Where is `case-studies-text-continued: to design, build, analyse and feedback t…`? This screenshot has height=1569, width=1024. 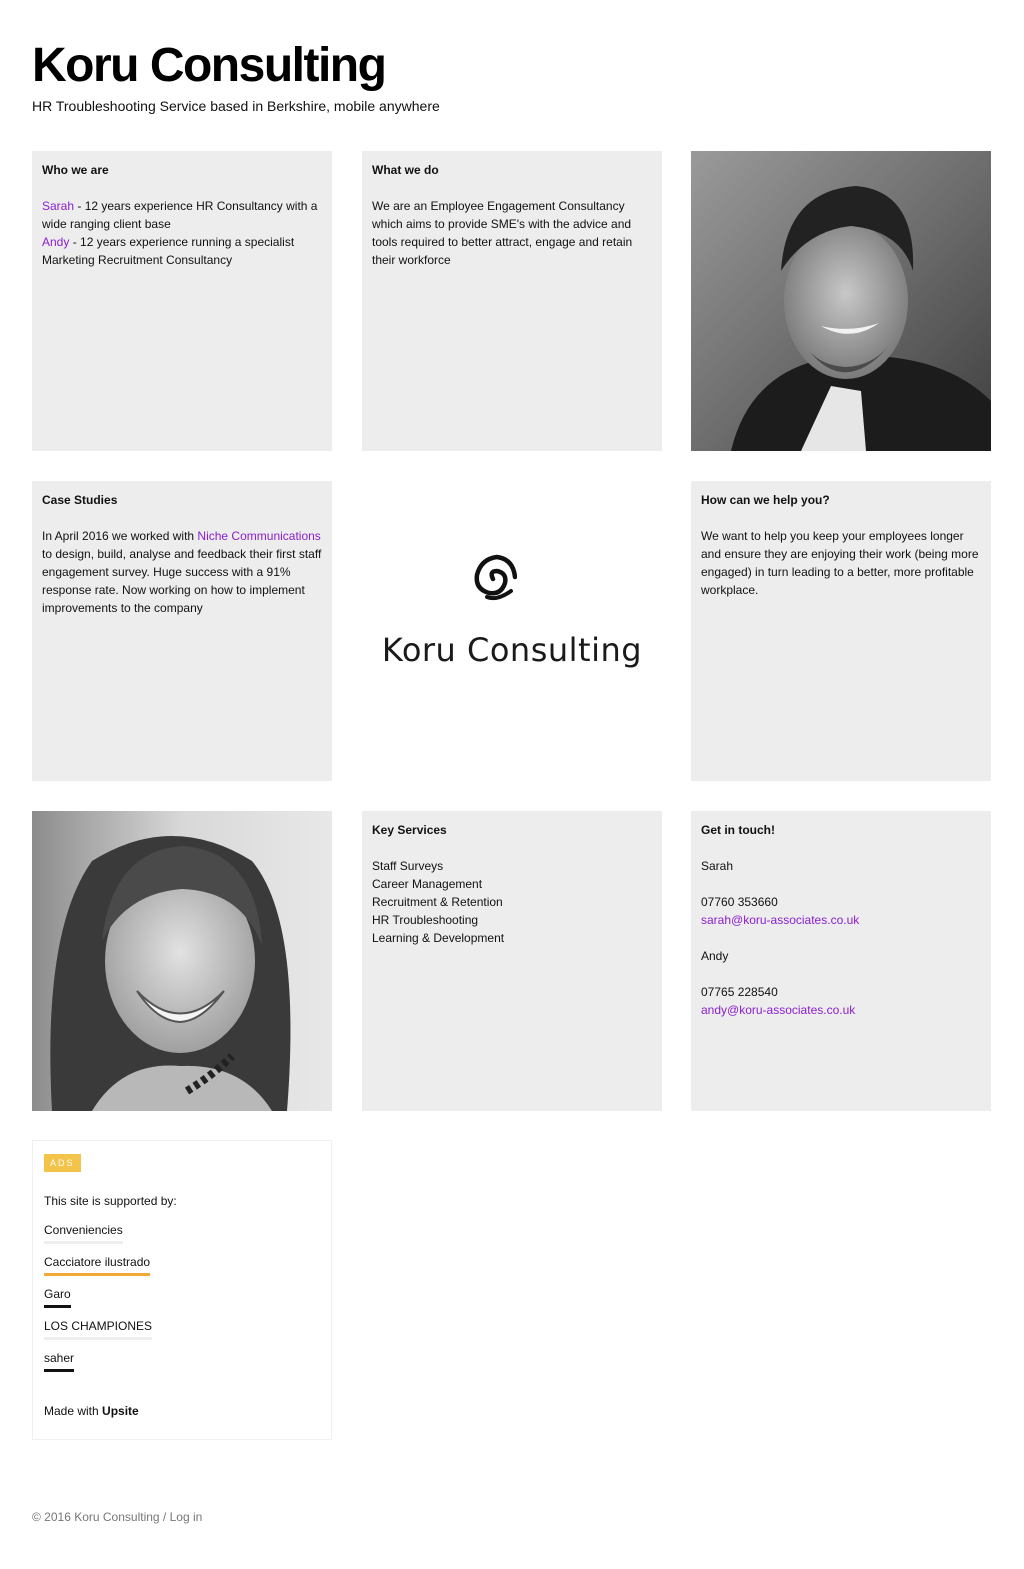 case-studies-text-continued: to design, build, analyse and feedback t… is located at coordinates (182, 581).